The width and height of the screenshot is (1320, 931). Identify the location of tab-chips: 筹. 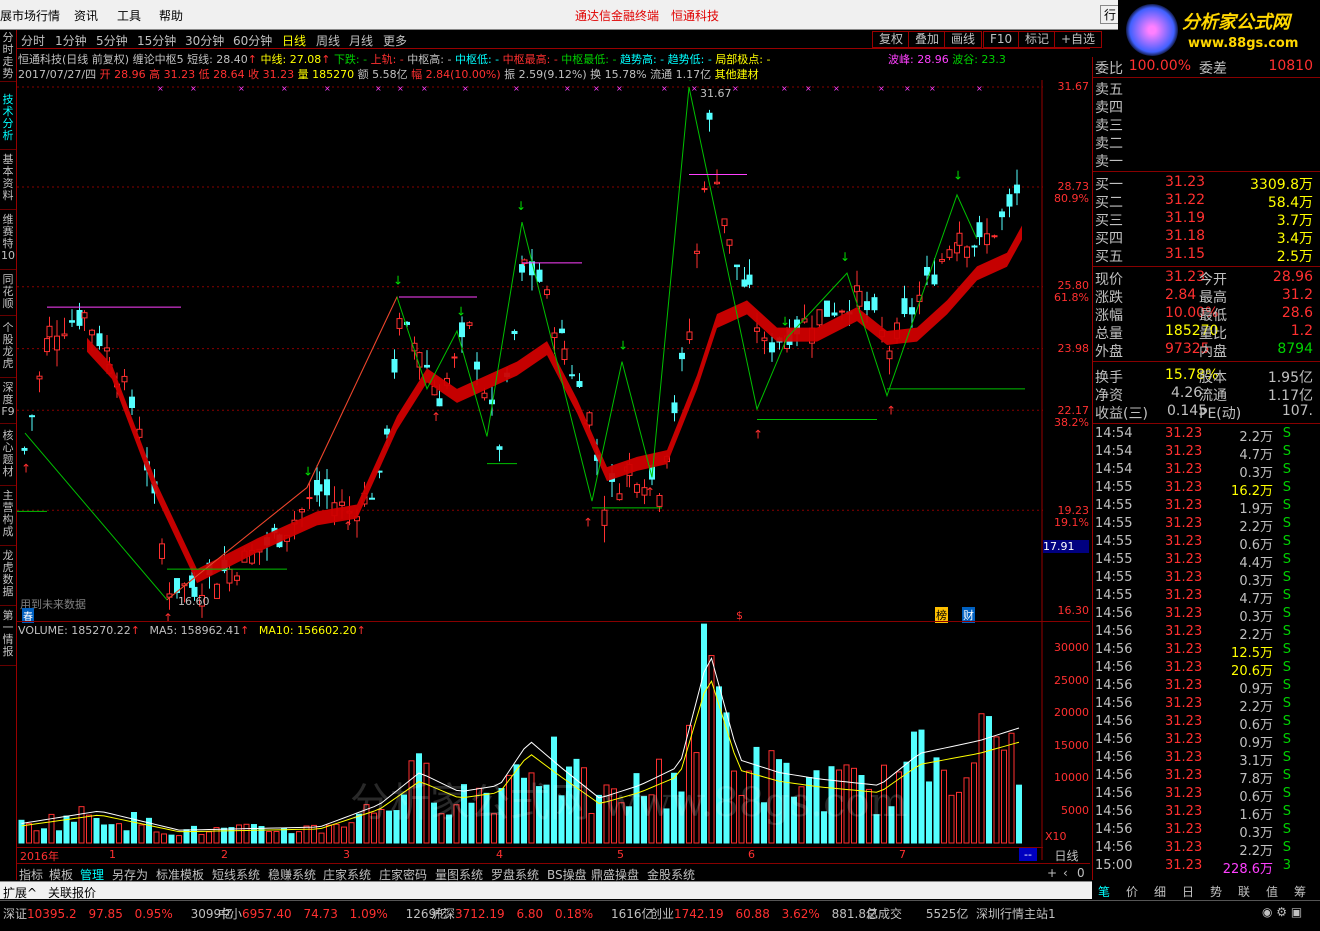
(1300, 891).